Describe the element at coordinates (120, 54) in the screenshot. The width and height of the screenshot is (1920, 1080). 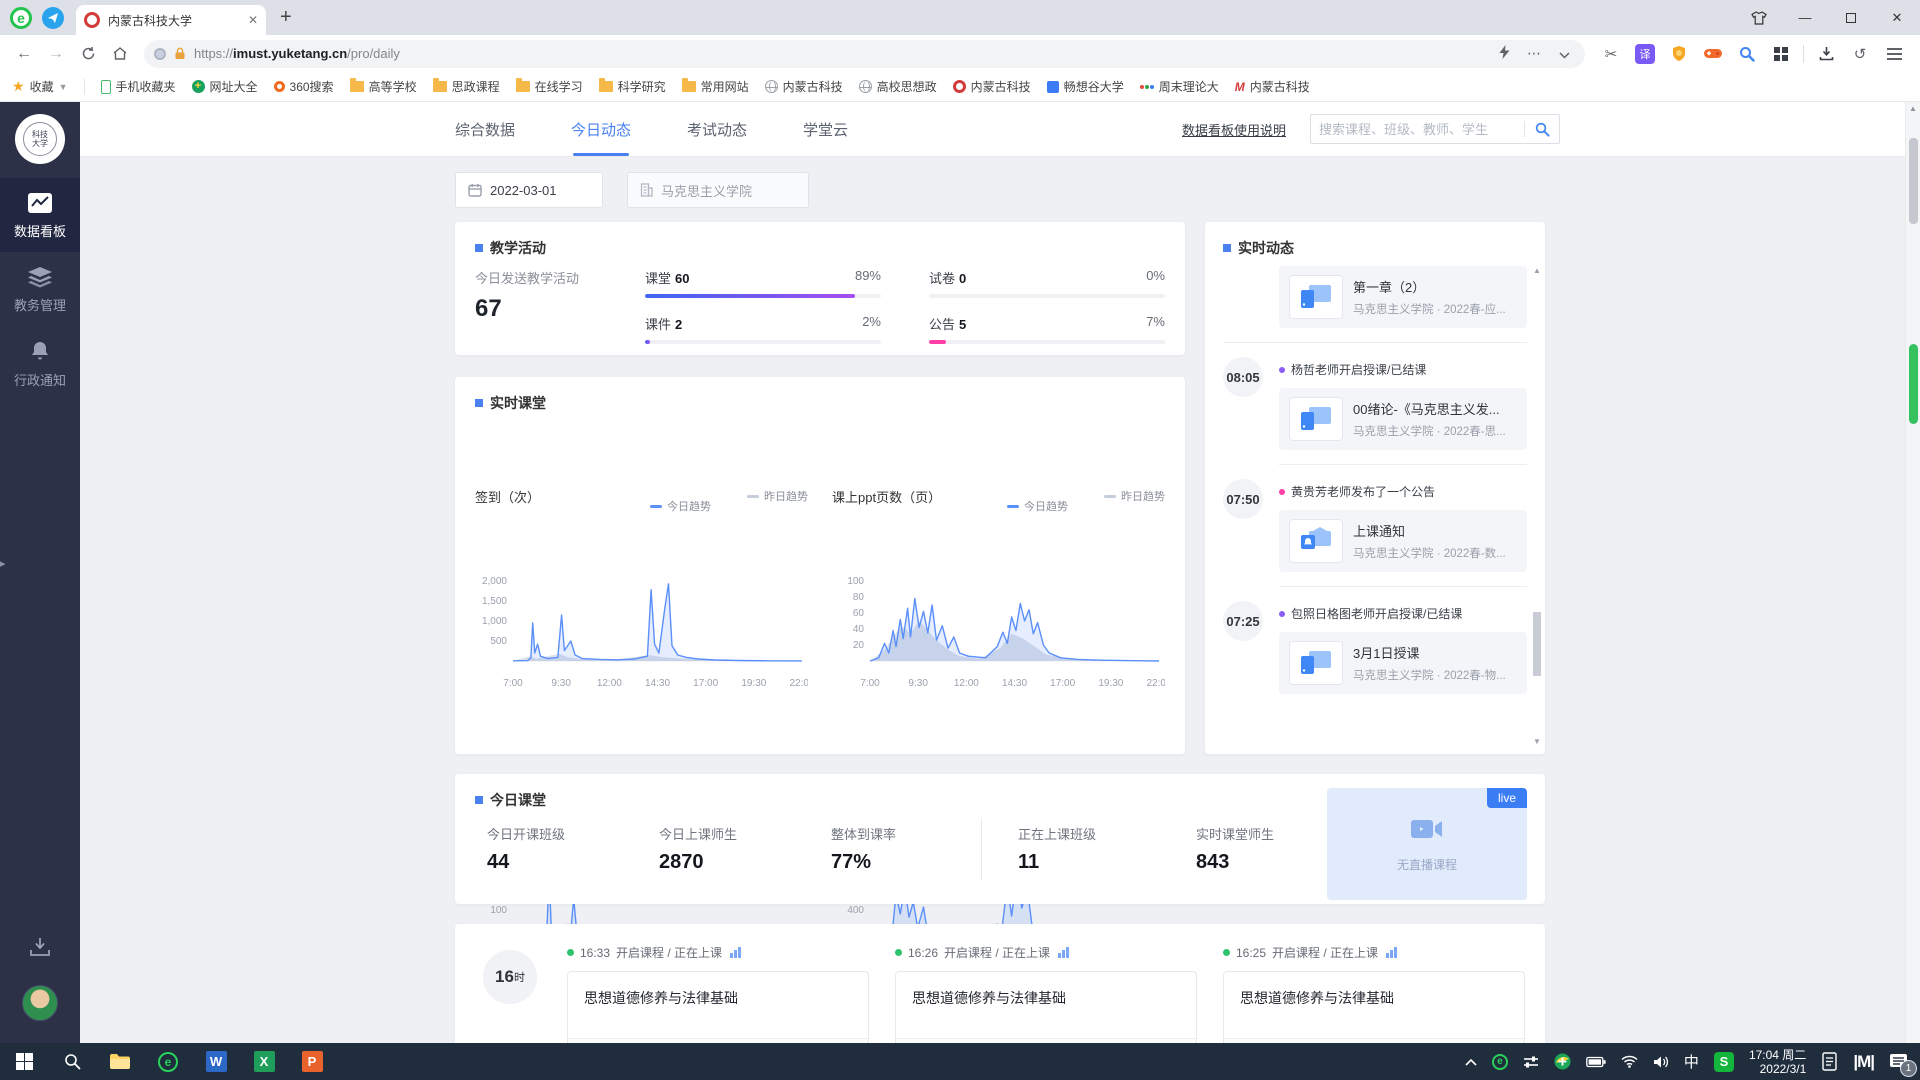
I see `home-button` at that location.